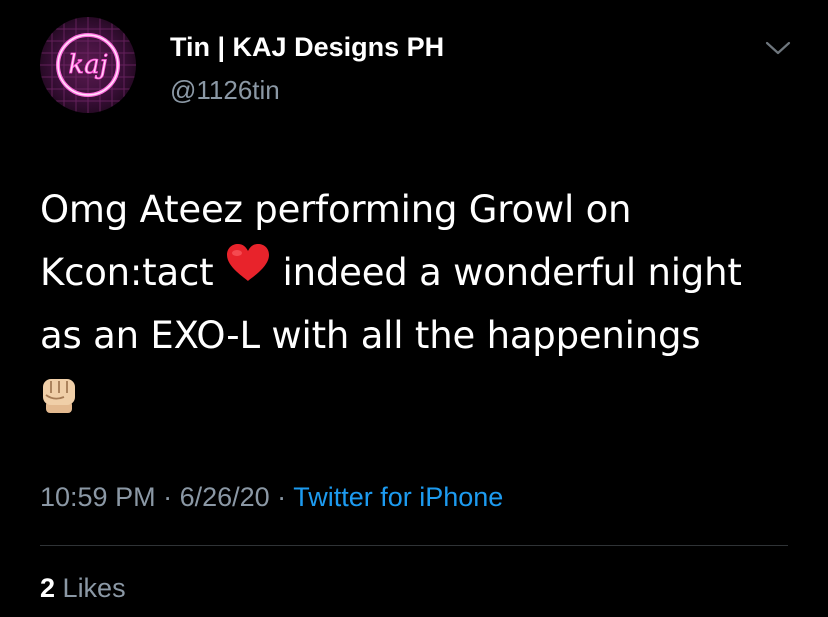 The width and height of the screenshot is (828, 617). Describe the element at coordinates (98, 497) in the screenshot. I see `tweet-time: 10:59 PM` at that location.